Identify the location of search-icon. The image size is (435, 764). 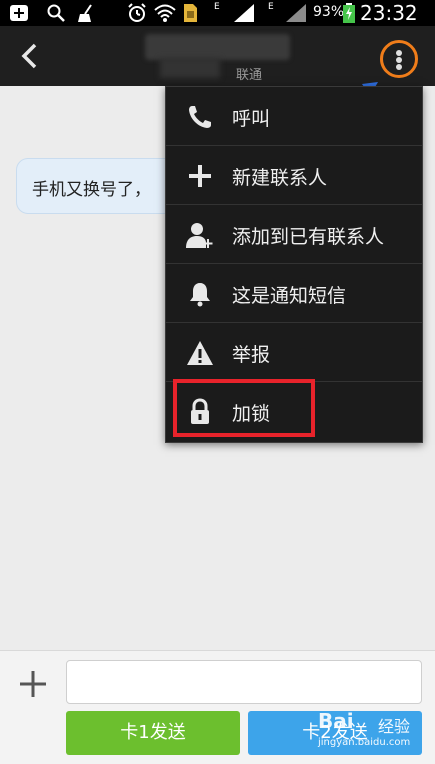
(56, 13).